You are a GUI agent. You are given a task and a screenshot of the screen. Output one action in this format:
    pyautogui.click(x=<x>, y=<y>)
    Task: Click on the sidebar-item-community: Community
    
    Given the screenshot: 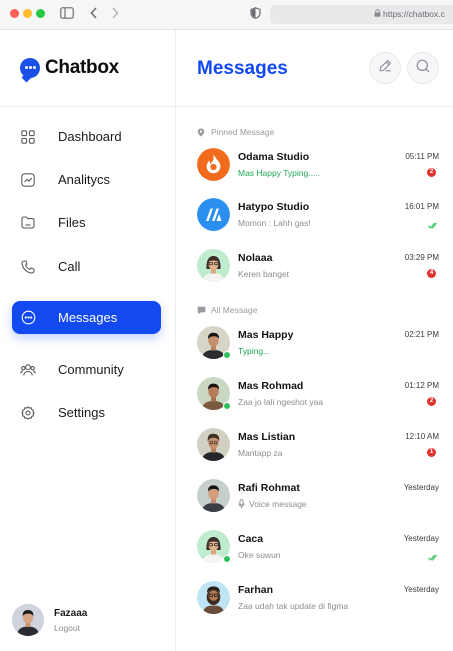 What is the action you would take?
    pyautogui.click(x=86, y=369)
    